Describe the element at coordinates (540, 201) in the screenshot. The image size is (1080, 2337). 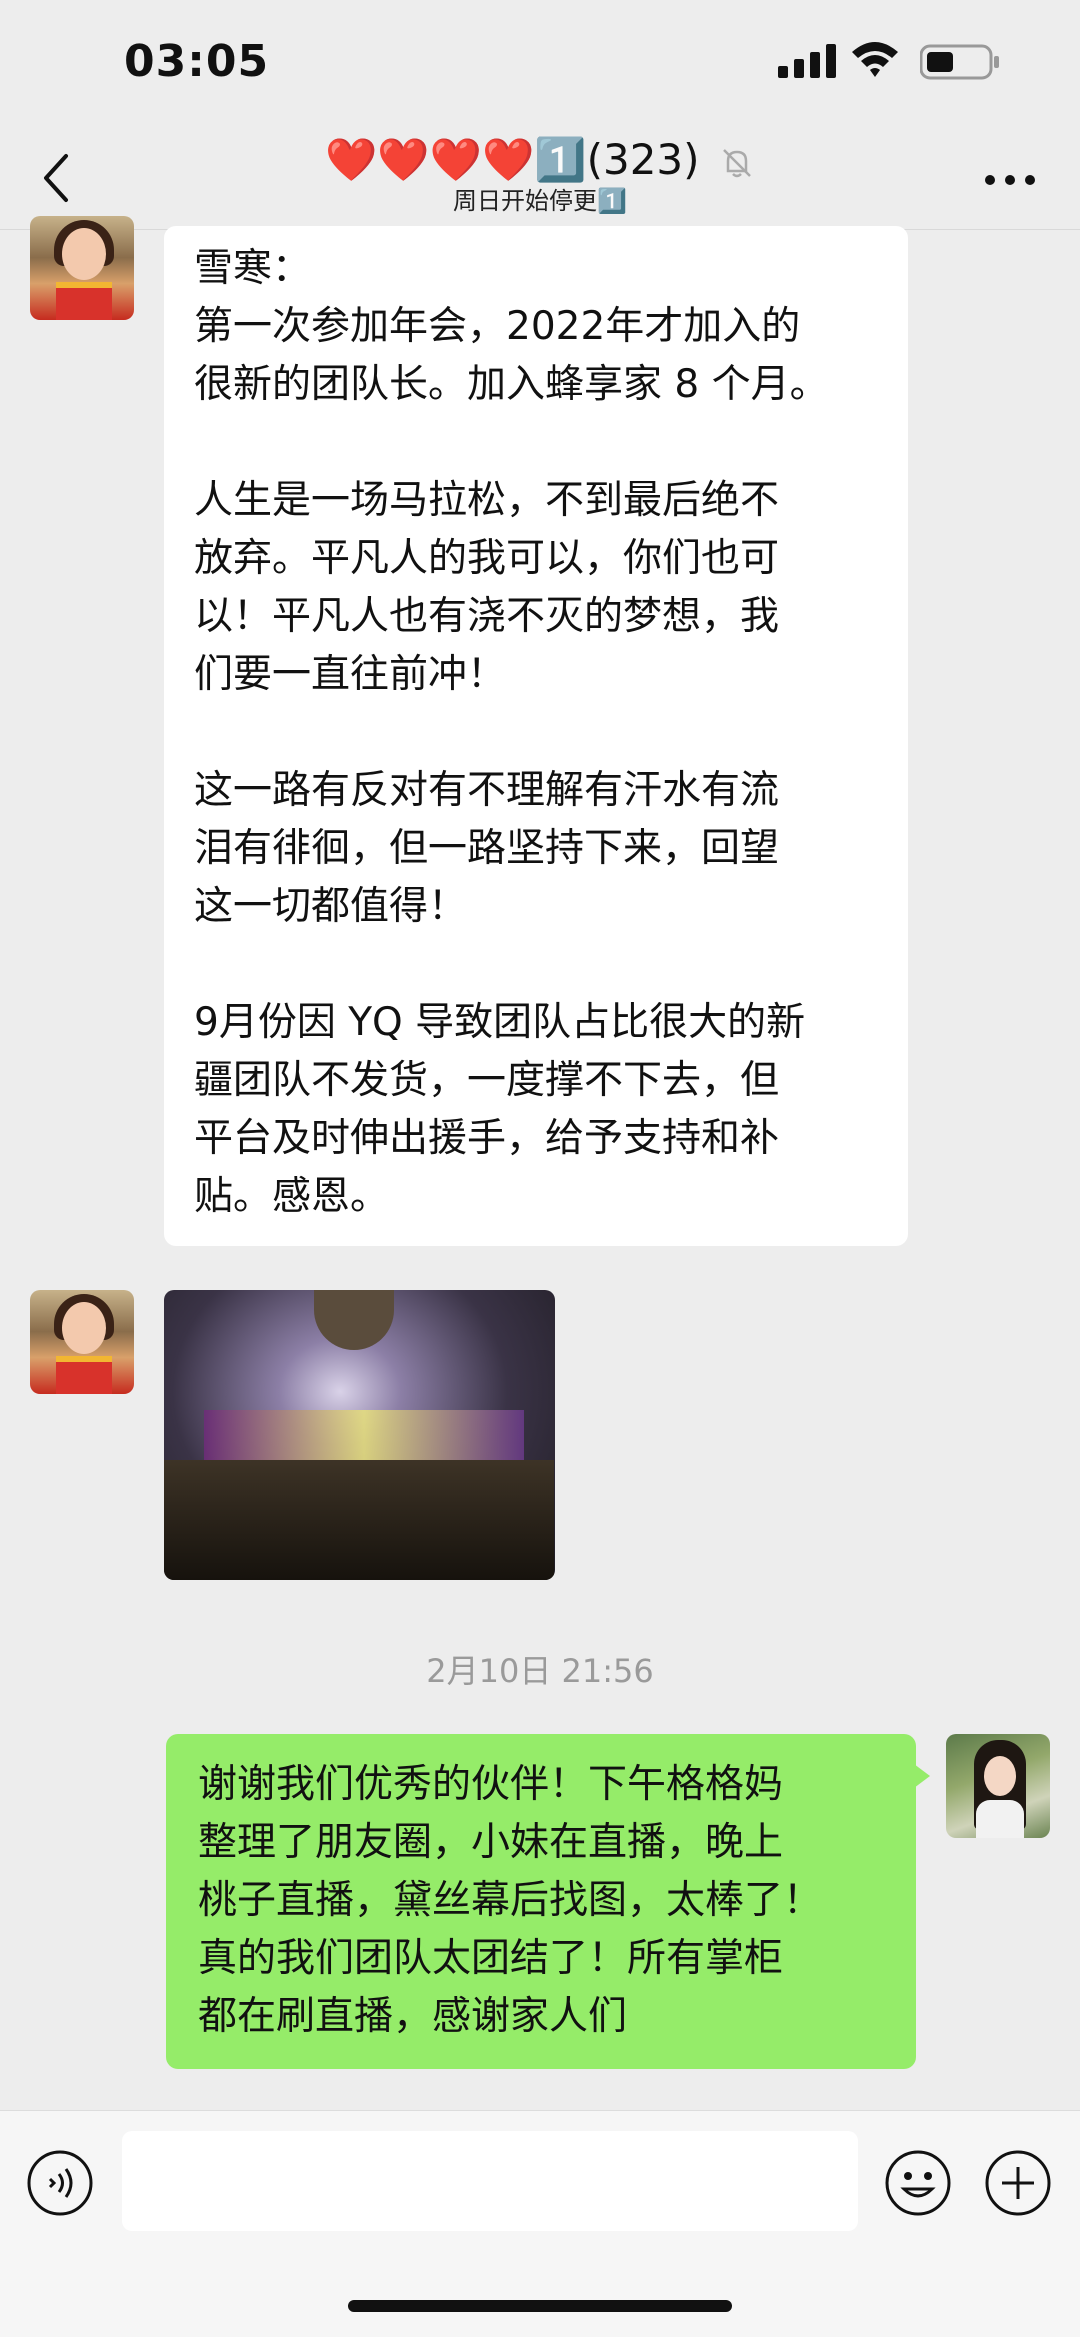
I see `chat-subtitle: 周日开始停更1️⃣` at that location.